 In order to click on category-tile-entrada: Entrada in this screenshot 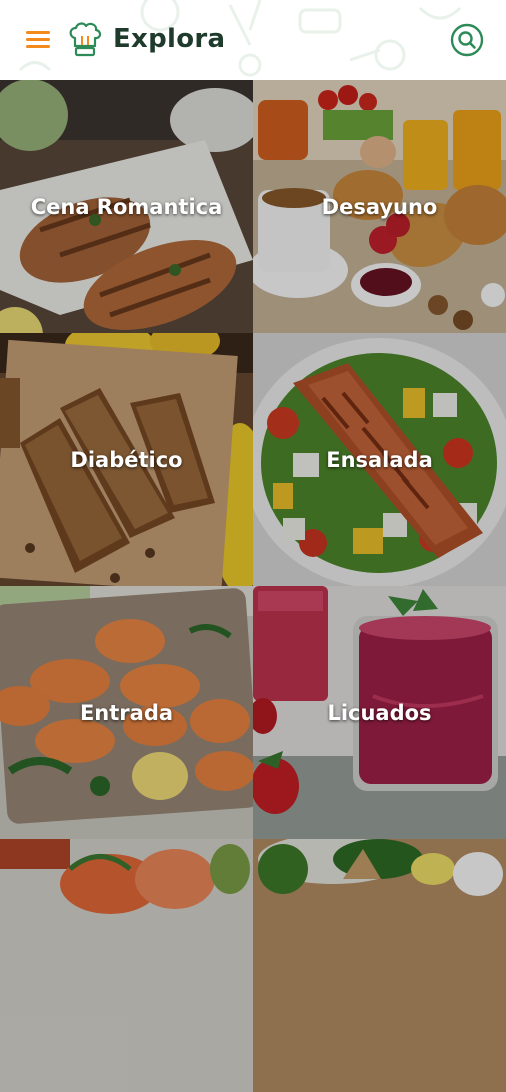, I will do `click(126, 712)`.